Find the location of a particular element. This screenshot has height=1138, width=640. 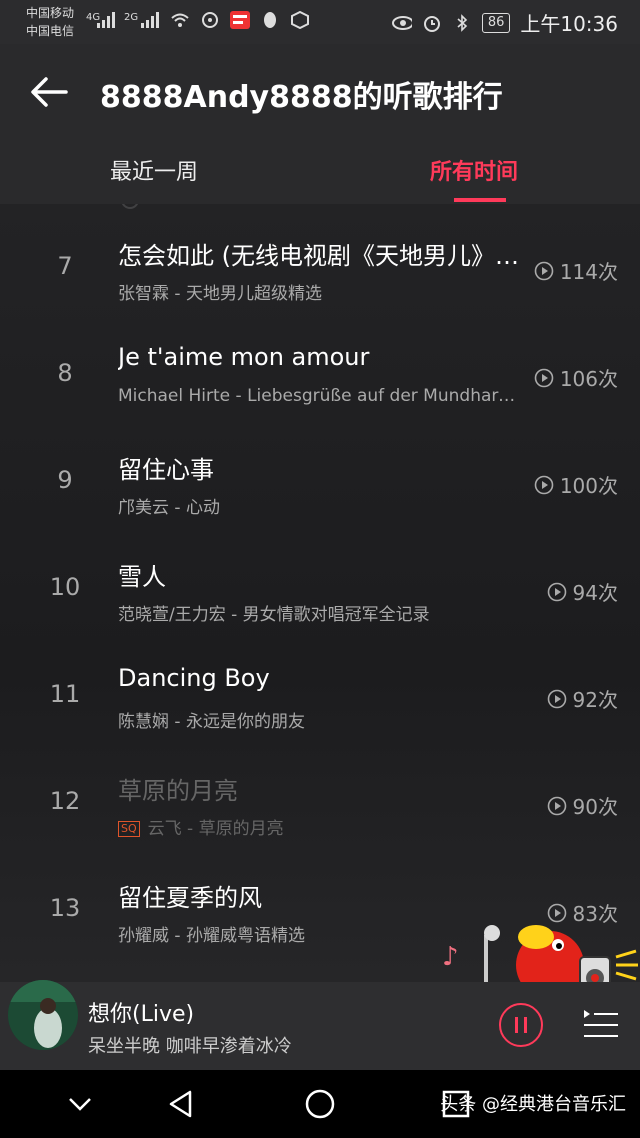

scrolled-row-remnant is located at coordinates (130, 206).